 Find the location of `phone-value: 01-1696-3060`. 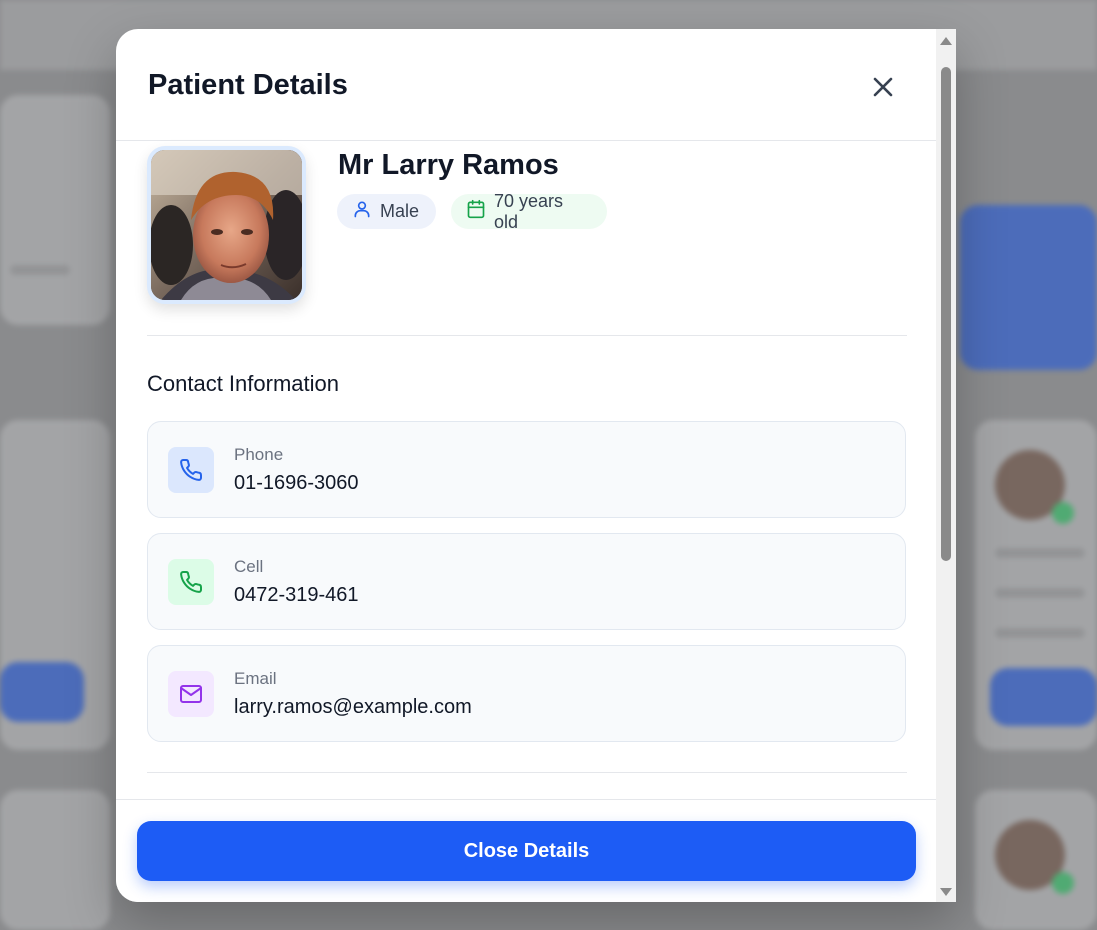

phone-value: 01-1696-3060 is located at coordinates (296, 483).